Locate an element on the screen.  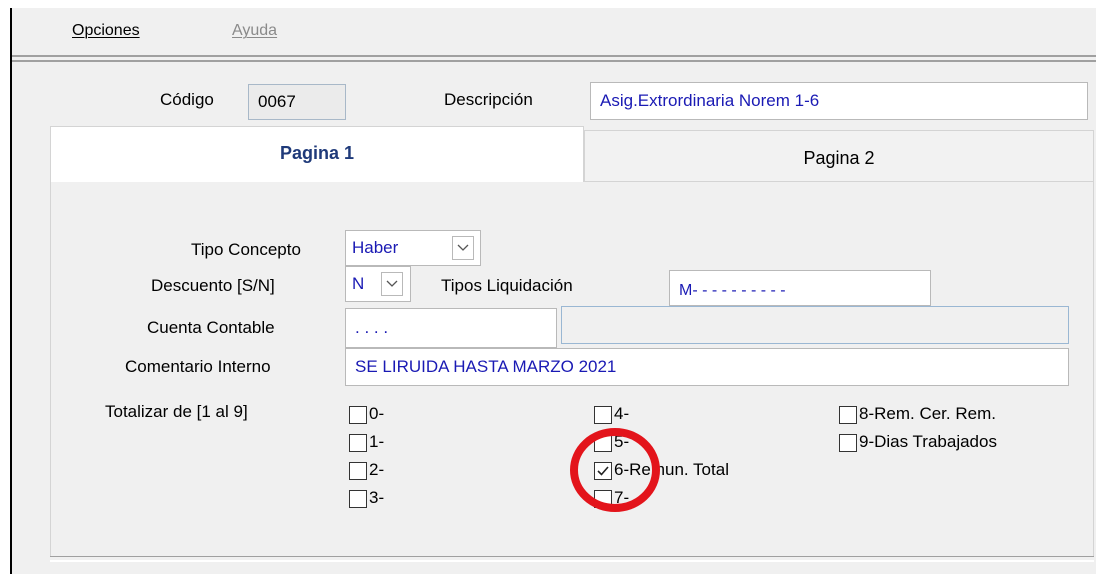
checkbox-1-label: 1- is located at coordinates (377, 441).